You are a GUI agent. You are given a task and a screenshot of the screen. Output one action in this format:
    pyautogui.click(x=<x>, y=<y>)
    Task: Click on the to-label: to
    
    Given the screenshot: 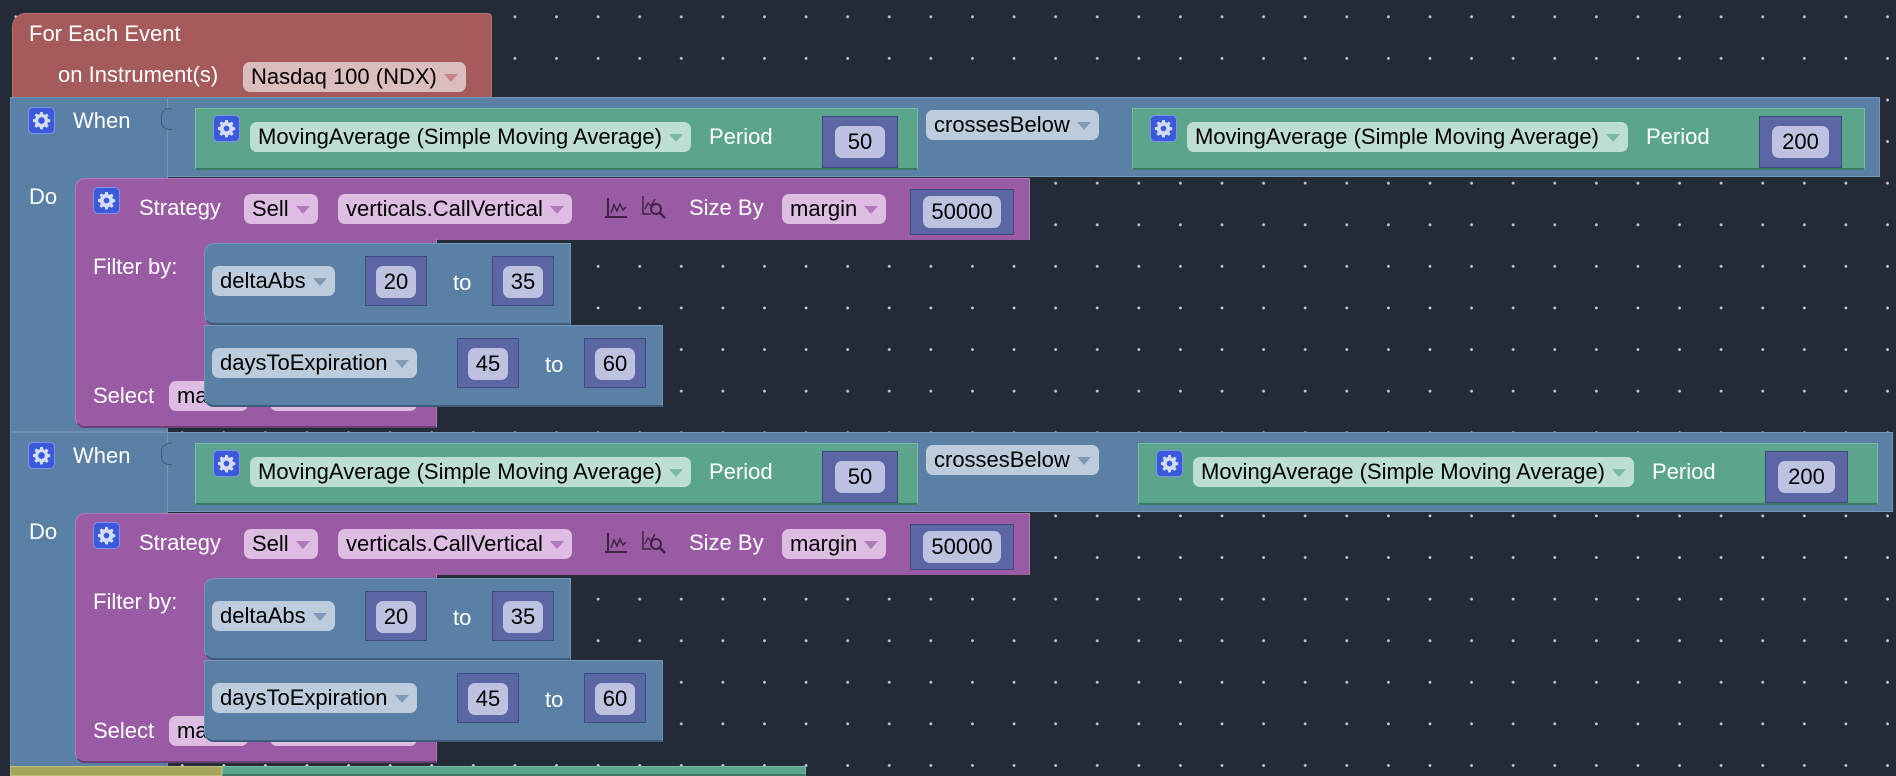 What is the action you would take?
    pyautogui.click(x=554, y=364)
    